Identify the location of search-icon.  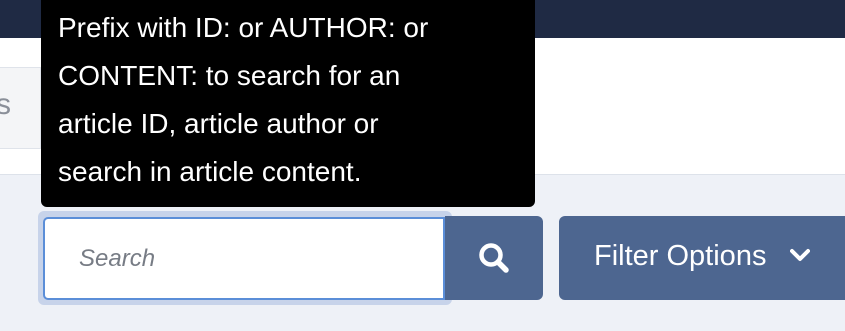
(494, 258).